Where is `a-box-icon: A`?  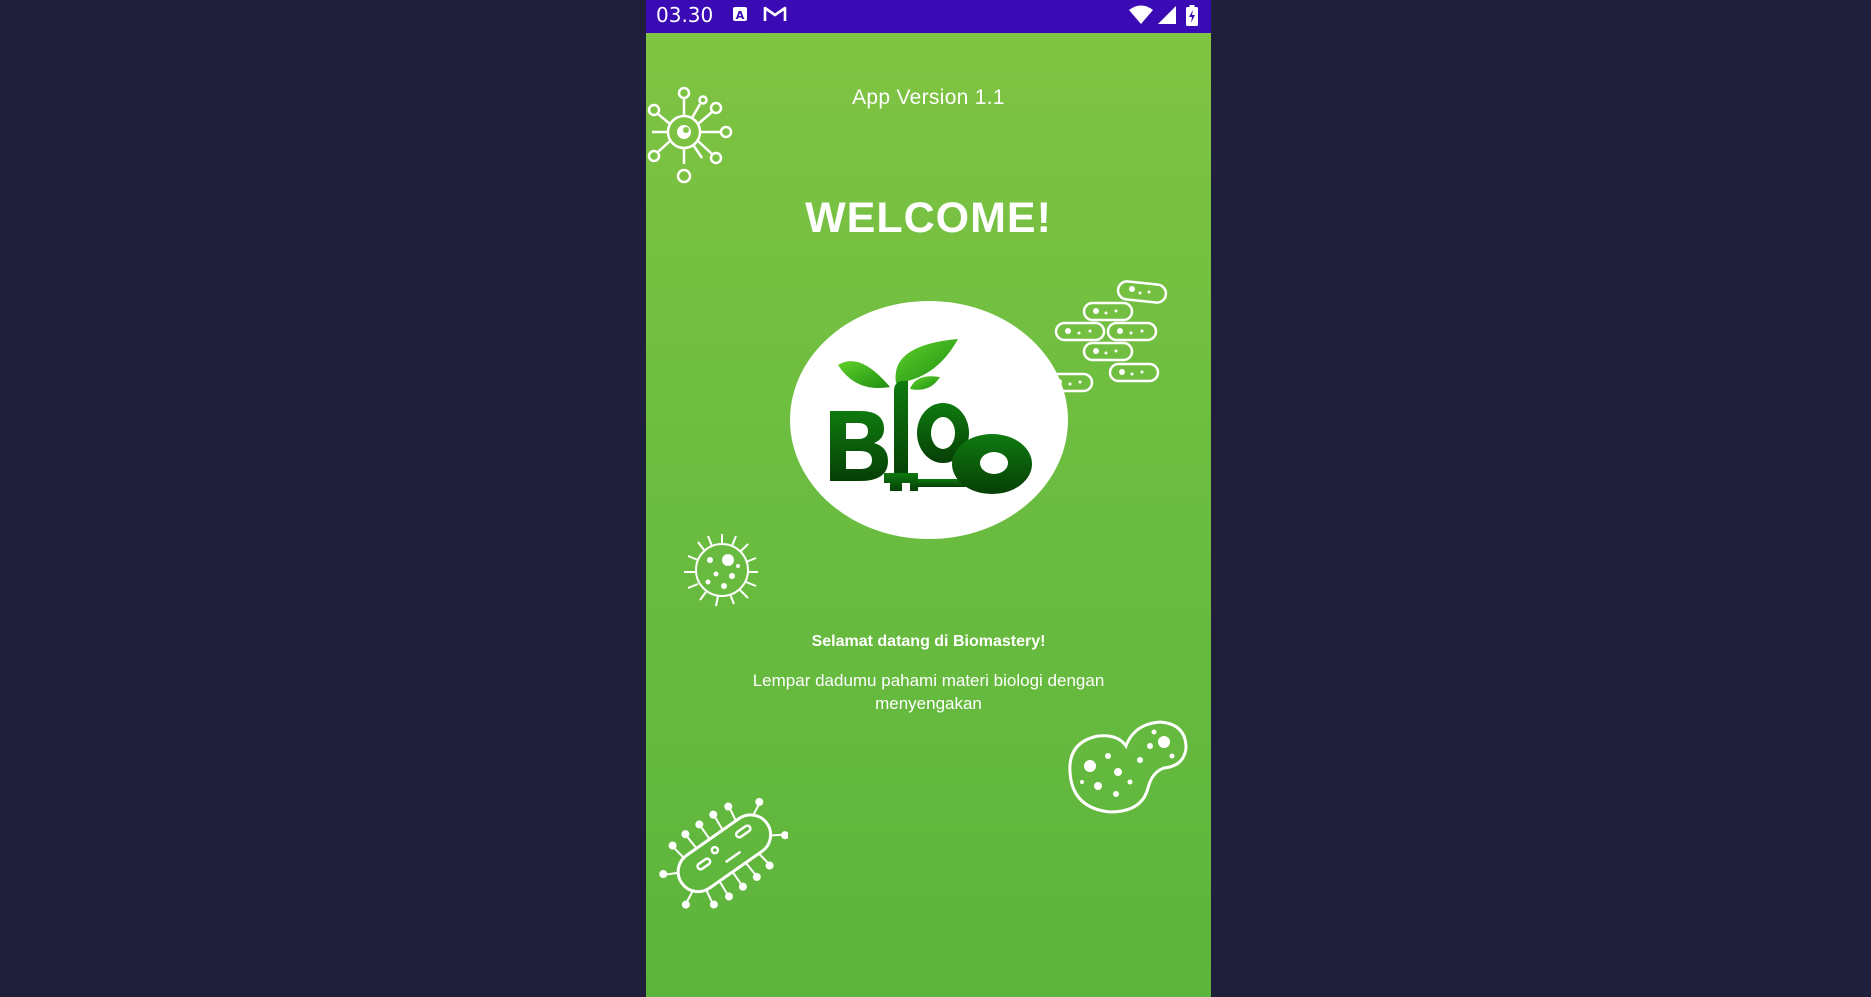 a-box-icon: A is located at coordinates (740, 16).